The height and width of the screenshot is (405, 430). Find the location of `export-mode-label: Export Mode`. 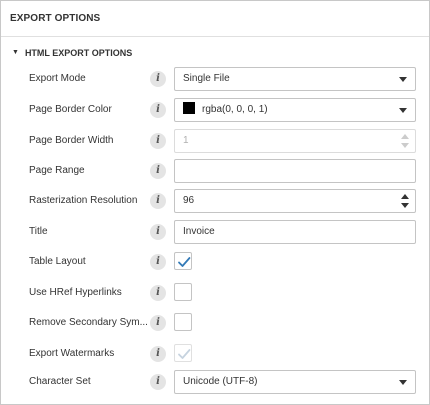

export-mode-label: Export Mode is located at coordinates (57, 78).